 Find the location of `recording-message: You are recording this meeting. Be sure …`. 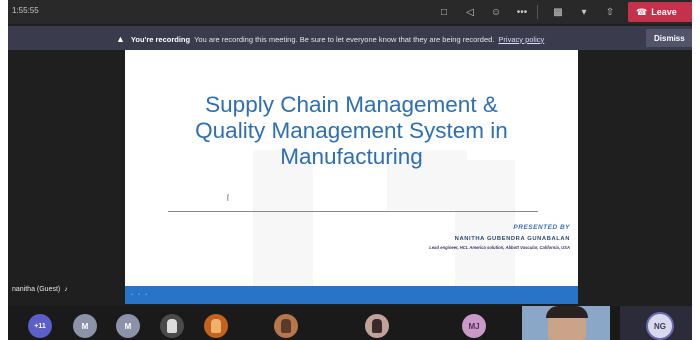

recording-message: You are recording this meeting. Be sure … is located at coordinates (344, 39).